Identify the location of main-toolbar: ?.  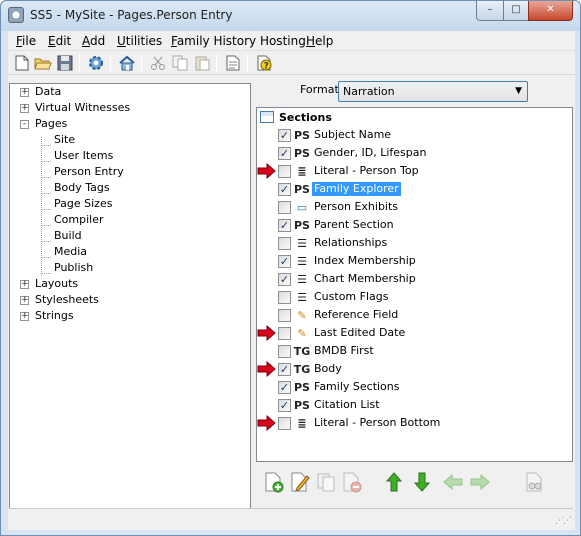
(291, 63).